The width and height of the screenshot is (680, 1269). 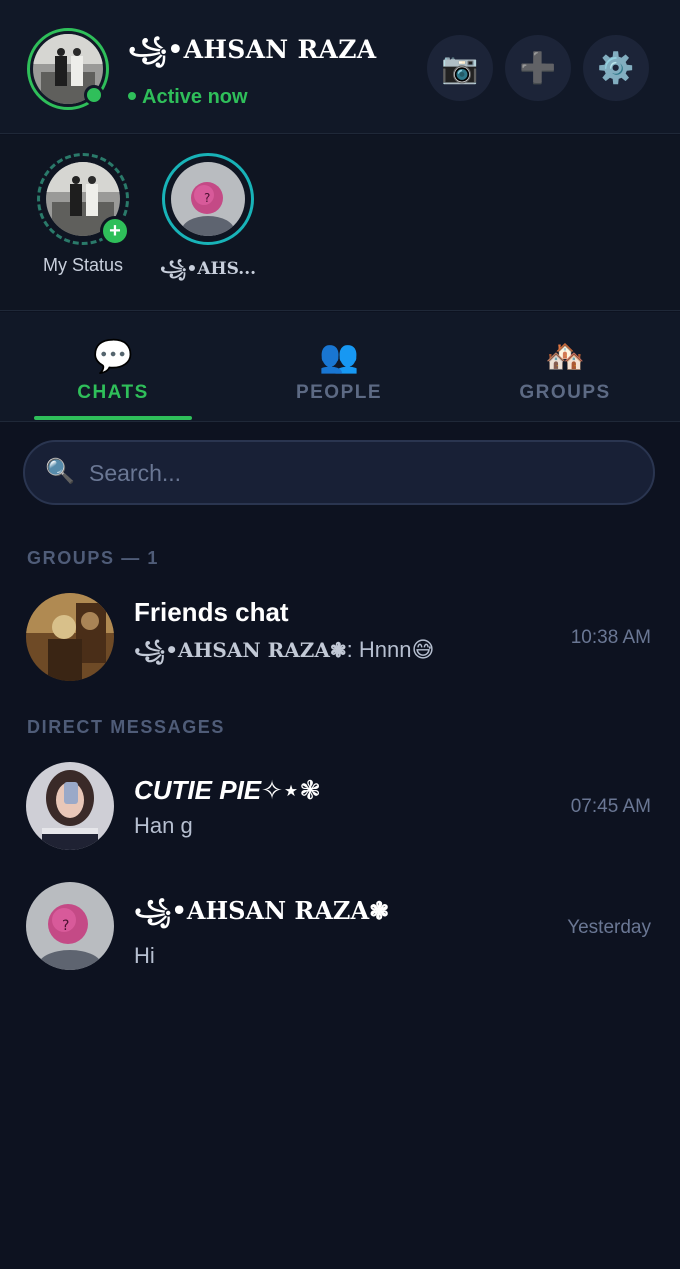 I want to click on online-indicator, so click(x=94, y=95).